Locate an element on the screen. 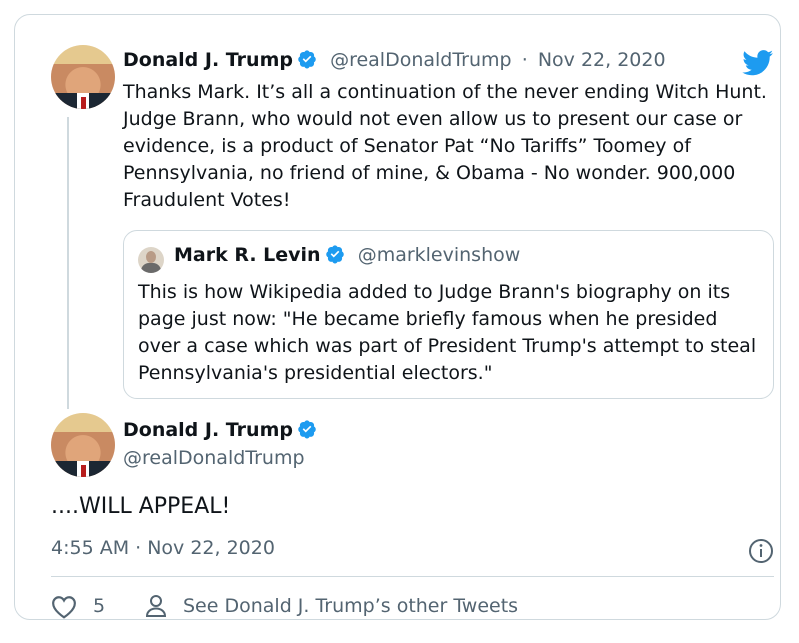 The height and width of the screenshot is (643, 799). like-count: 5 is located at coordinates (99, 606).